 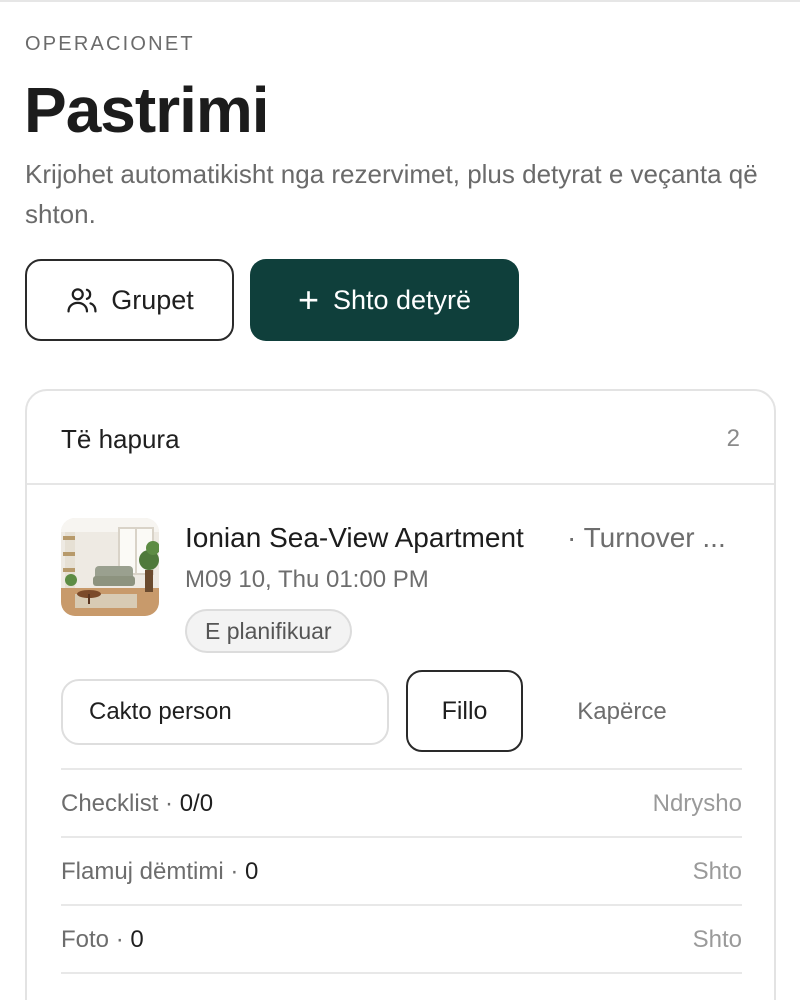 What do you see at coordinates (152, 299) in the screenshot?
I see `groups-button-label: Grupet` at bounding box center [152, 299].